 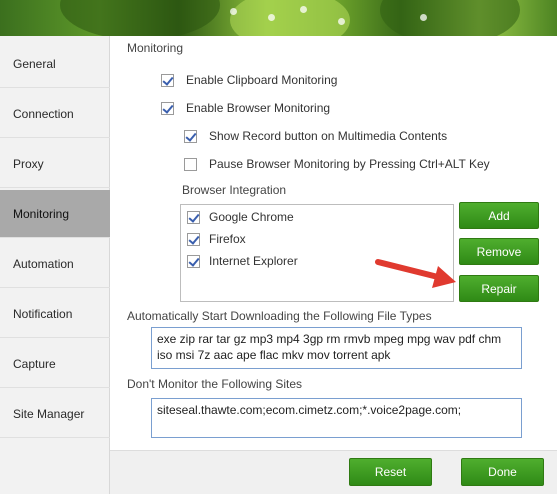 What do you see at coordinates (278, 18) in the screenshot?
I see `header-banner` at bounding box center [278, 18].